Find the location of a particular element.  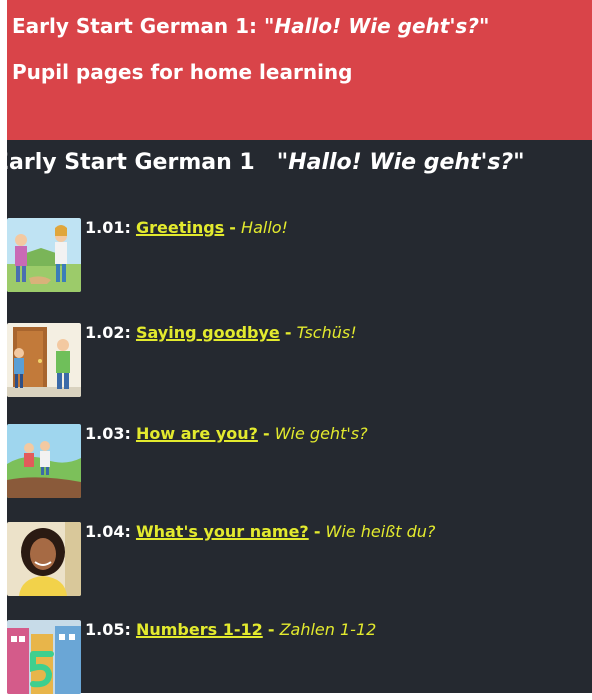

lesson-number: 1.04: is located at coordinates (108, 531).